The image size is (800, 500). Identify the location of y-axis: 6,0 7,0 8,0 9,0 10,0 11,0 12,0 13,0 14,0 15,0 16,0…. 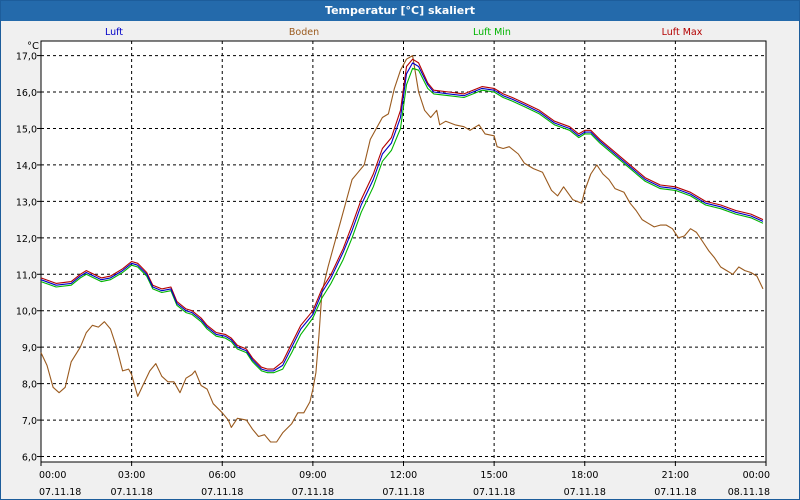
(28, 258).